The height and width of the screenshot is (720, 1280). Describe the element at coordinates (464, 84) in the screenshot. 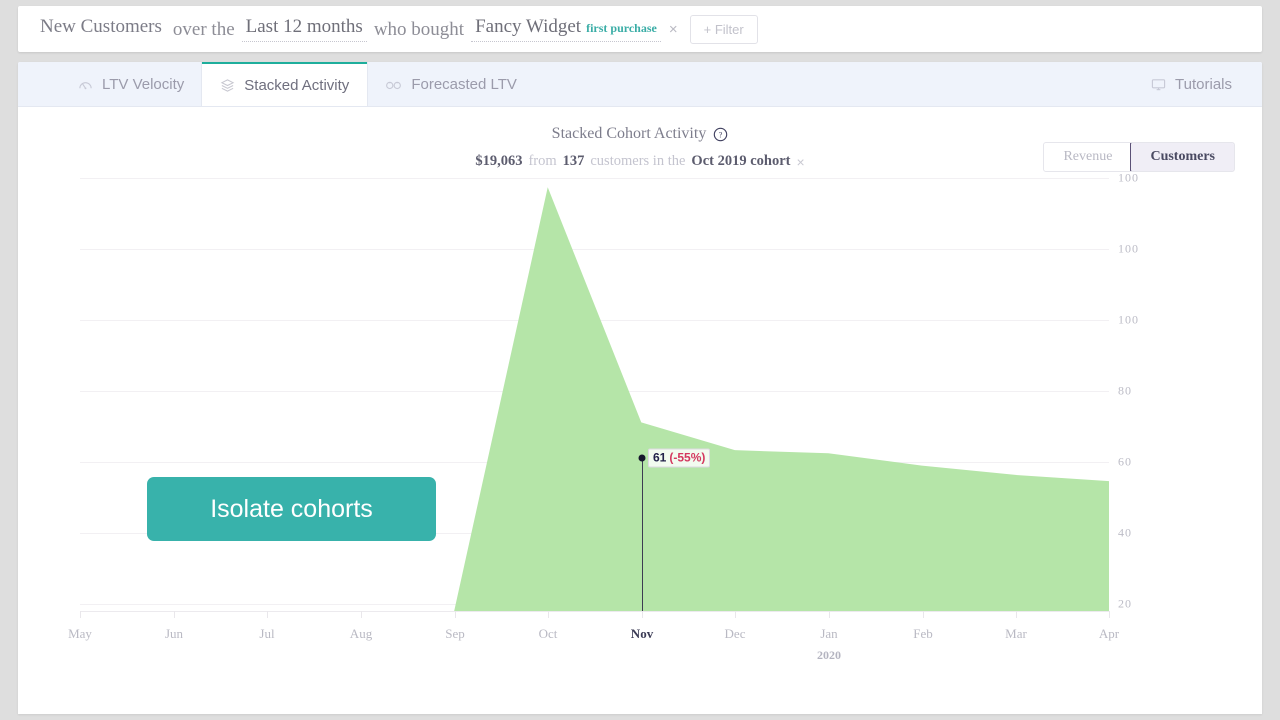

I see `tab-label: Forecasted LTV` at that location.